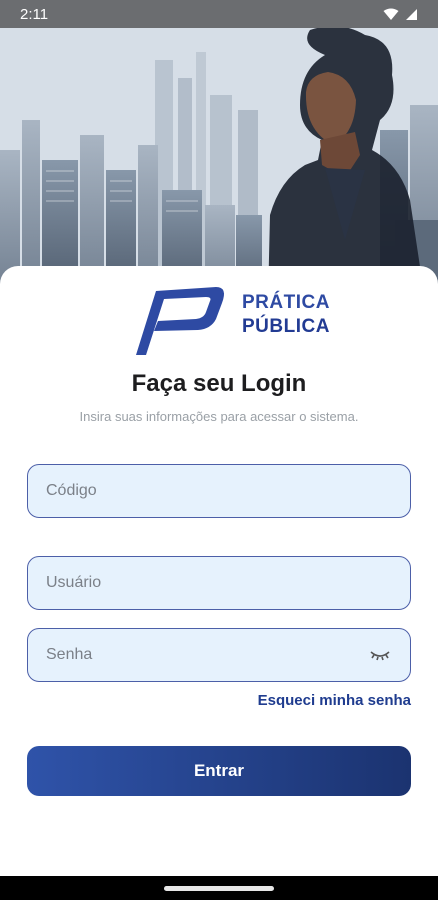 The image size is (438, 900). What do you see at coordinates (286, 326) in the screenshot?
I see `brand-line-2: PÚBLICA` at bounding box center [286, 326].